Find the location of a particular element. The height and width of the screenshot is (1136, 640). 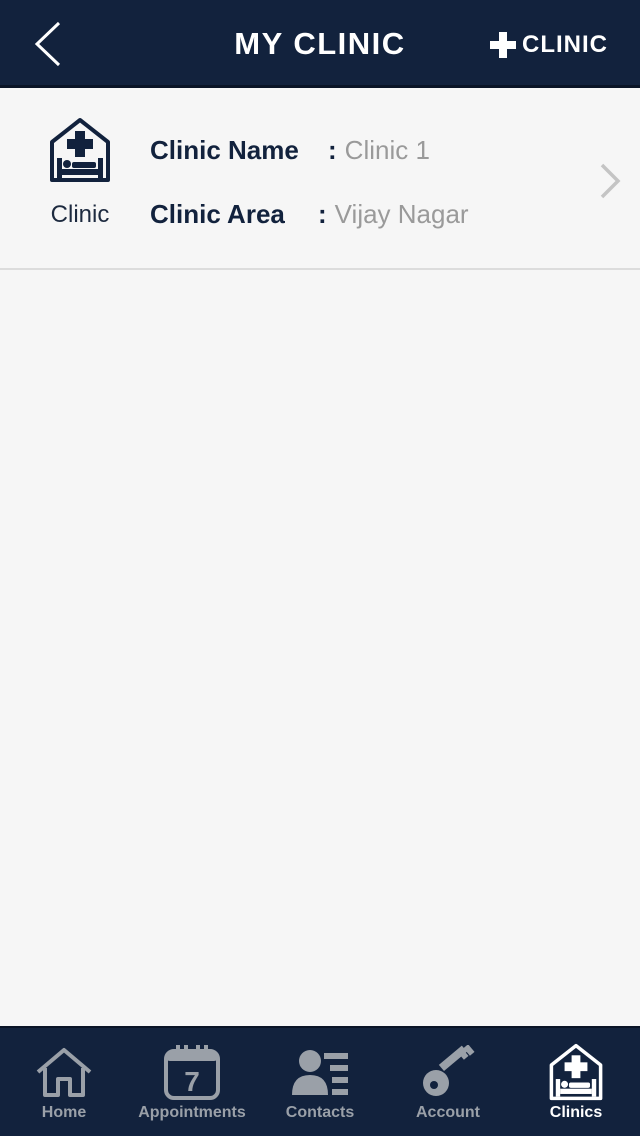

calendar-day: 7 is located at coordinates (192, 1081).